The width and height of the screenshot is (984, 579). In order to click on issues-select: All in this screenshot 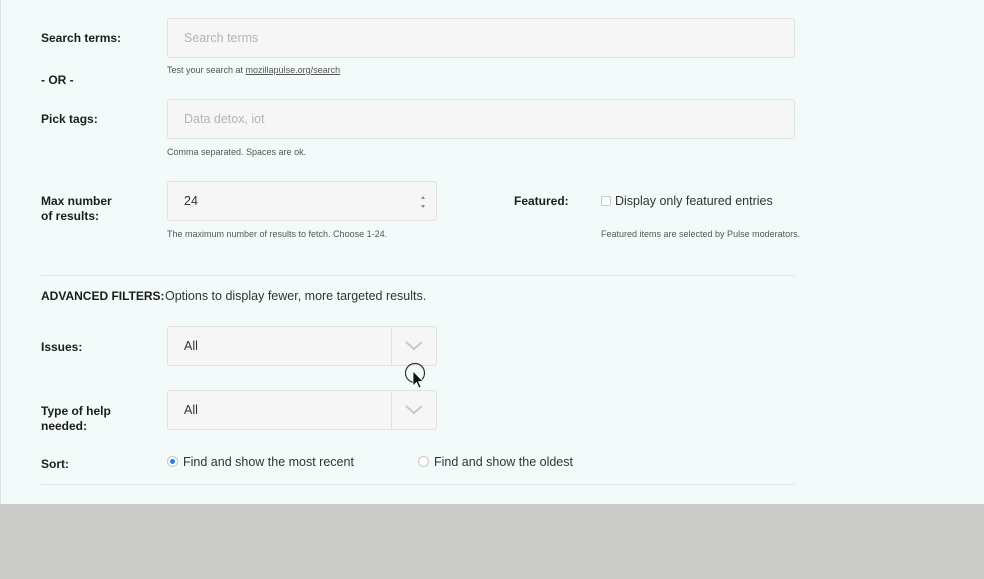, I will do `click(302, 346)`.